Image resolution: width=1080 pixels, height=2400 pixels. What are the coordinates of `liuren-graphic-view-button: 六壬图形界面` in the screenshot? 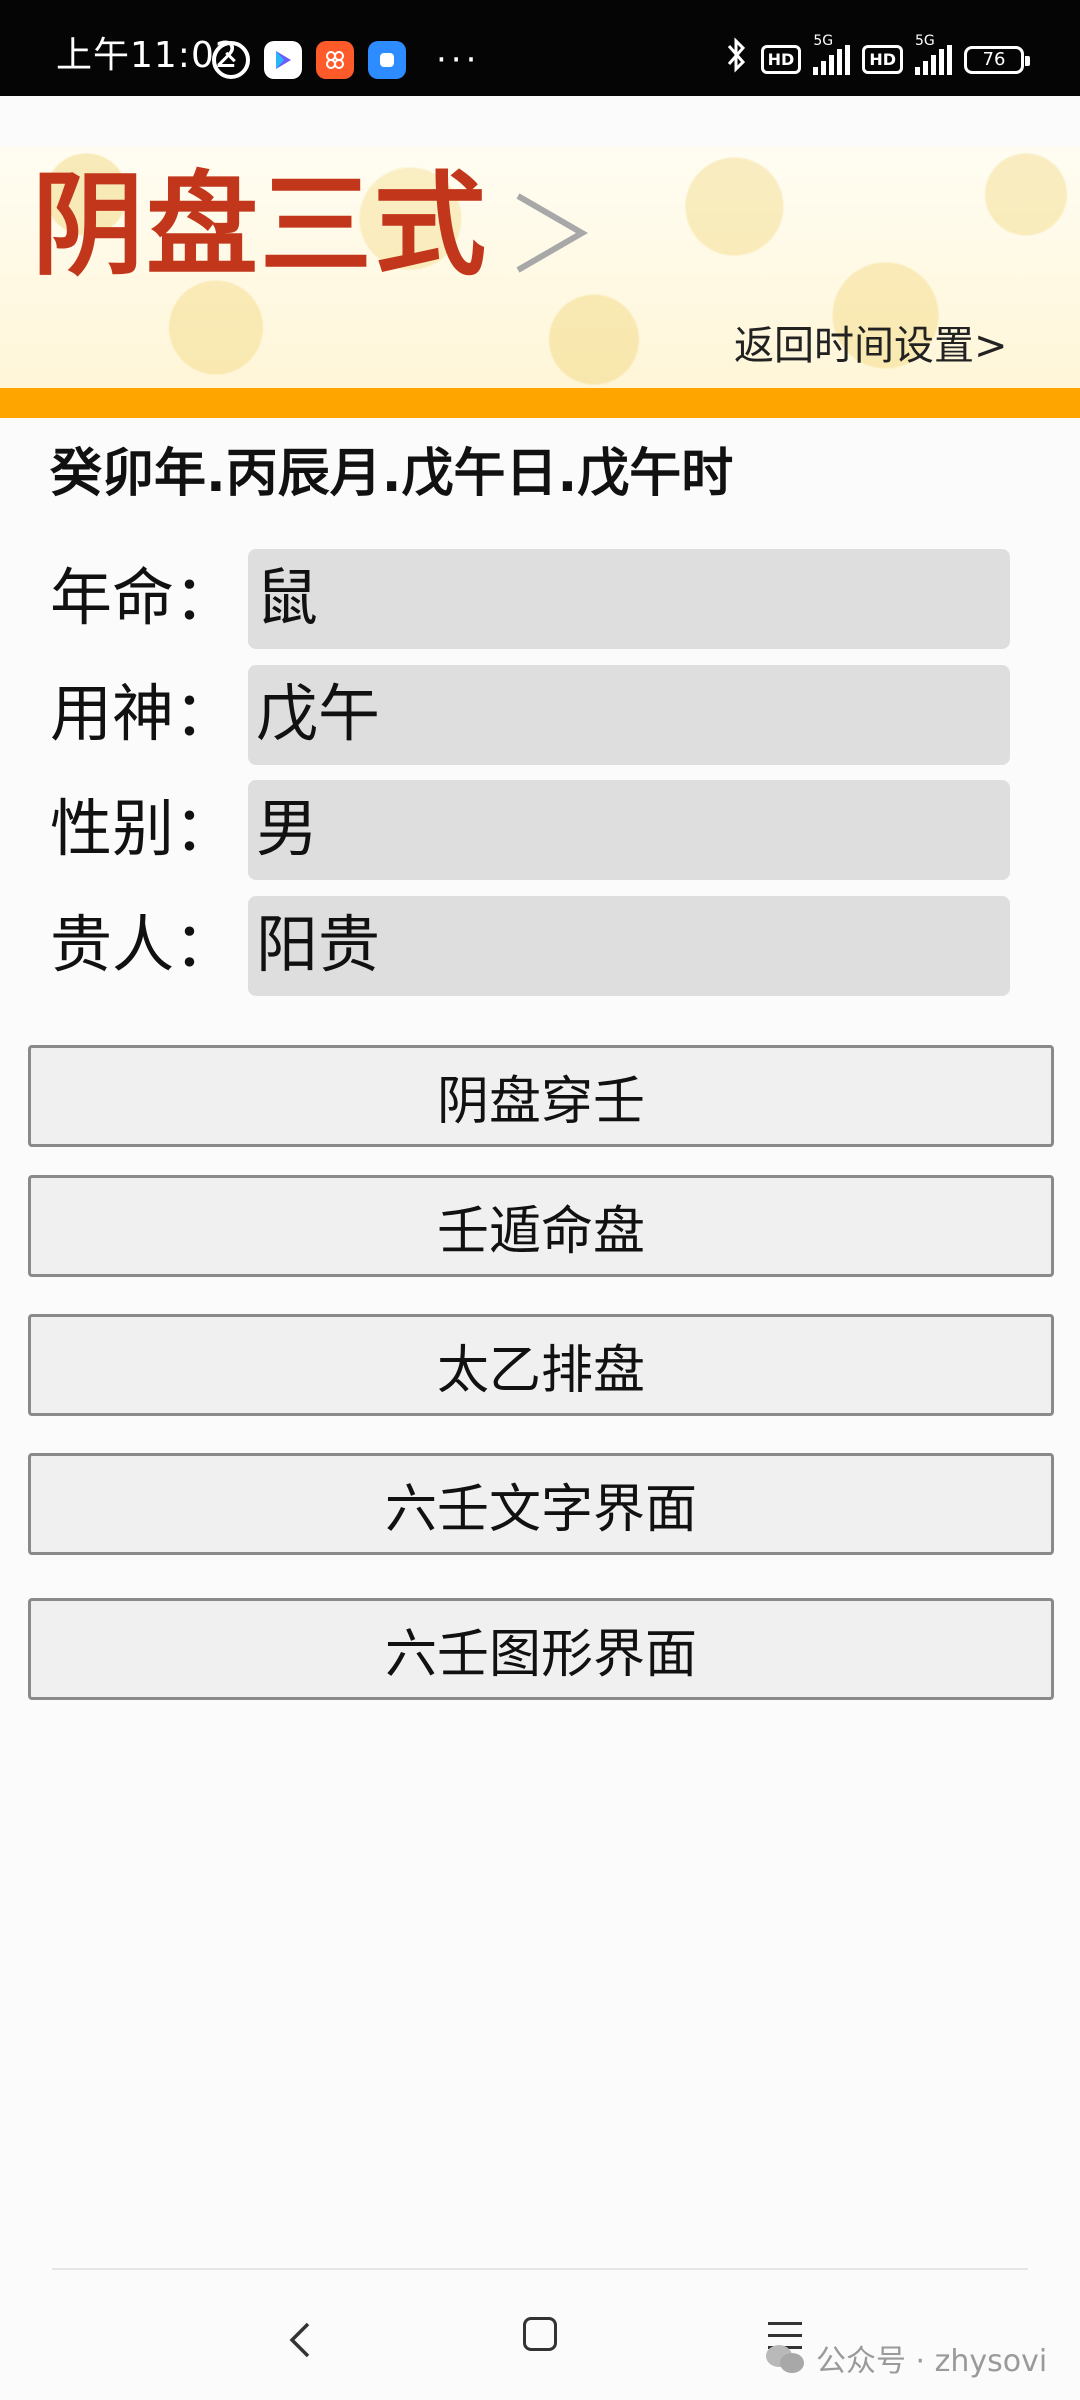 It's located at (541, 1649).